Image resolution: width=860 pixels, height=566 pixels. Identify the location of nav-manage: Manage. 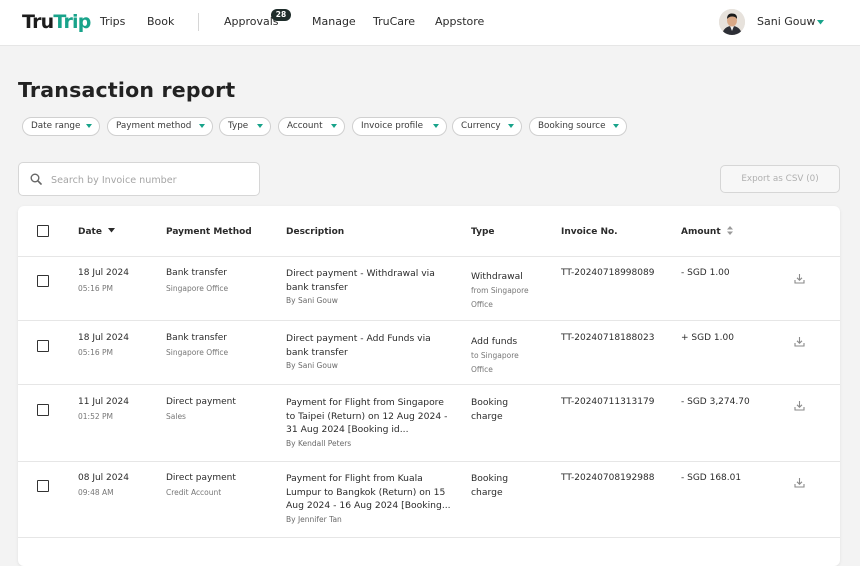
(334, 22).